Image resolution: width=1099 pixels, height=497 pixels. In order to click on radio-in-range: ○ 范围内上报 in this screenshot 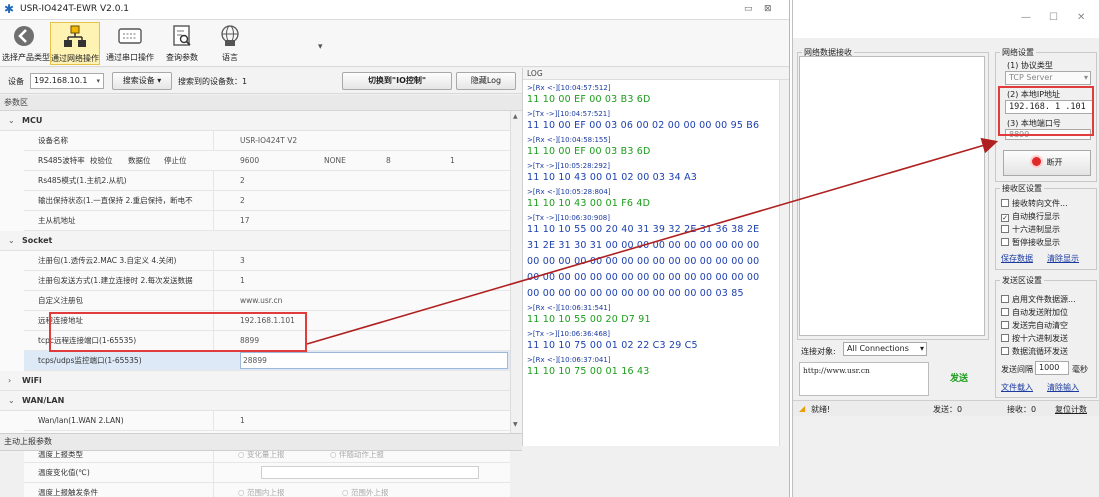, I will do `click(261, 490)`.